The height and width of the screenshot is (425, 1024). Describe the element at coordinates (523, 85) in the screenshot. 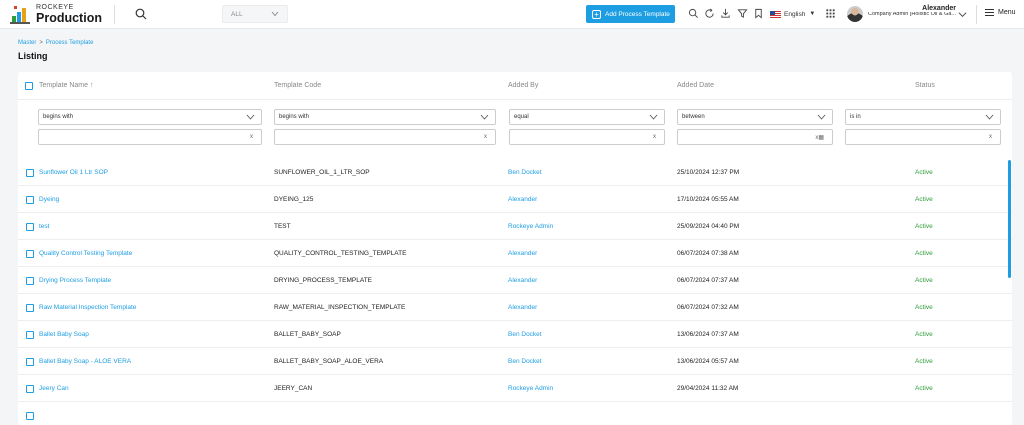

I see `column-added-by: Added By` at that location.